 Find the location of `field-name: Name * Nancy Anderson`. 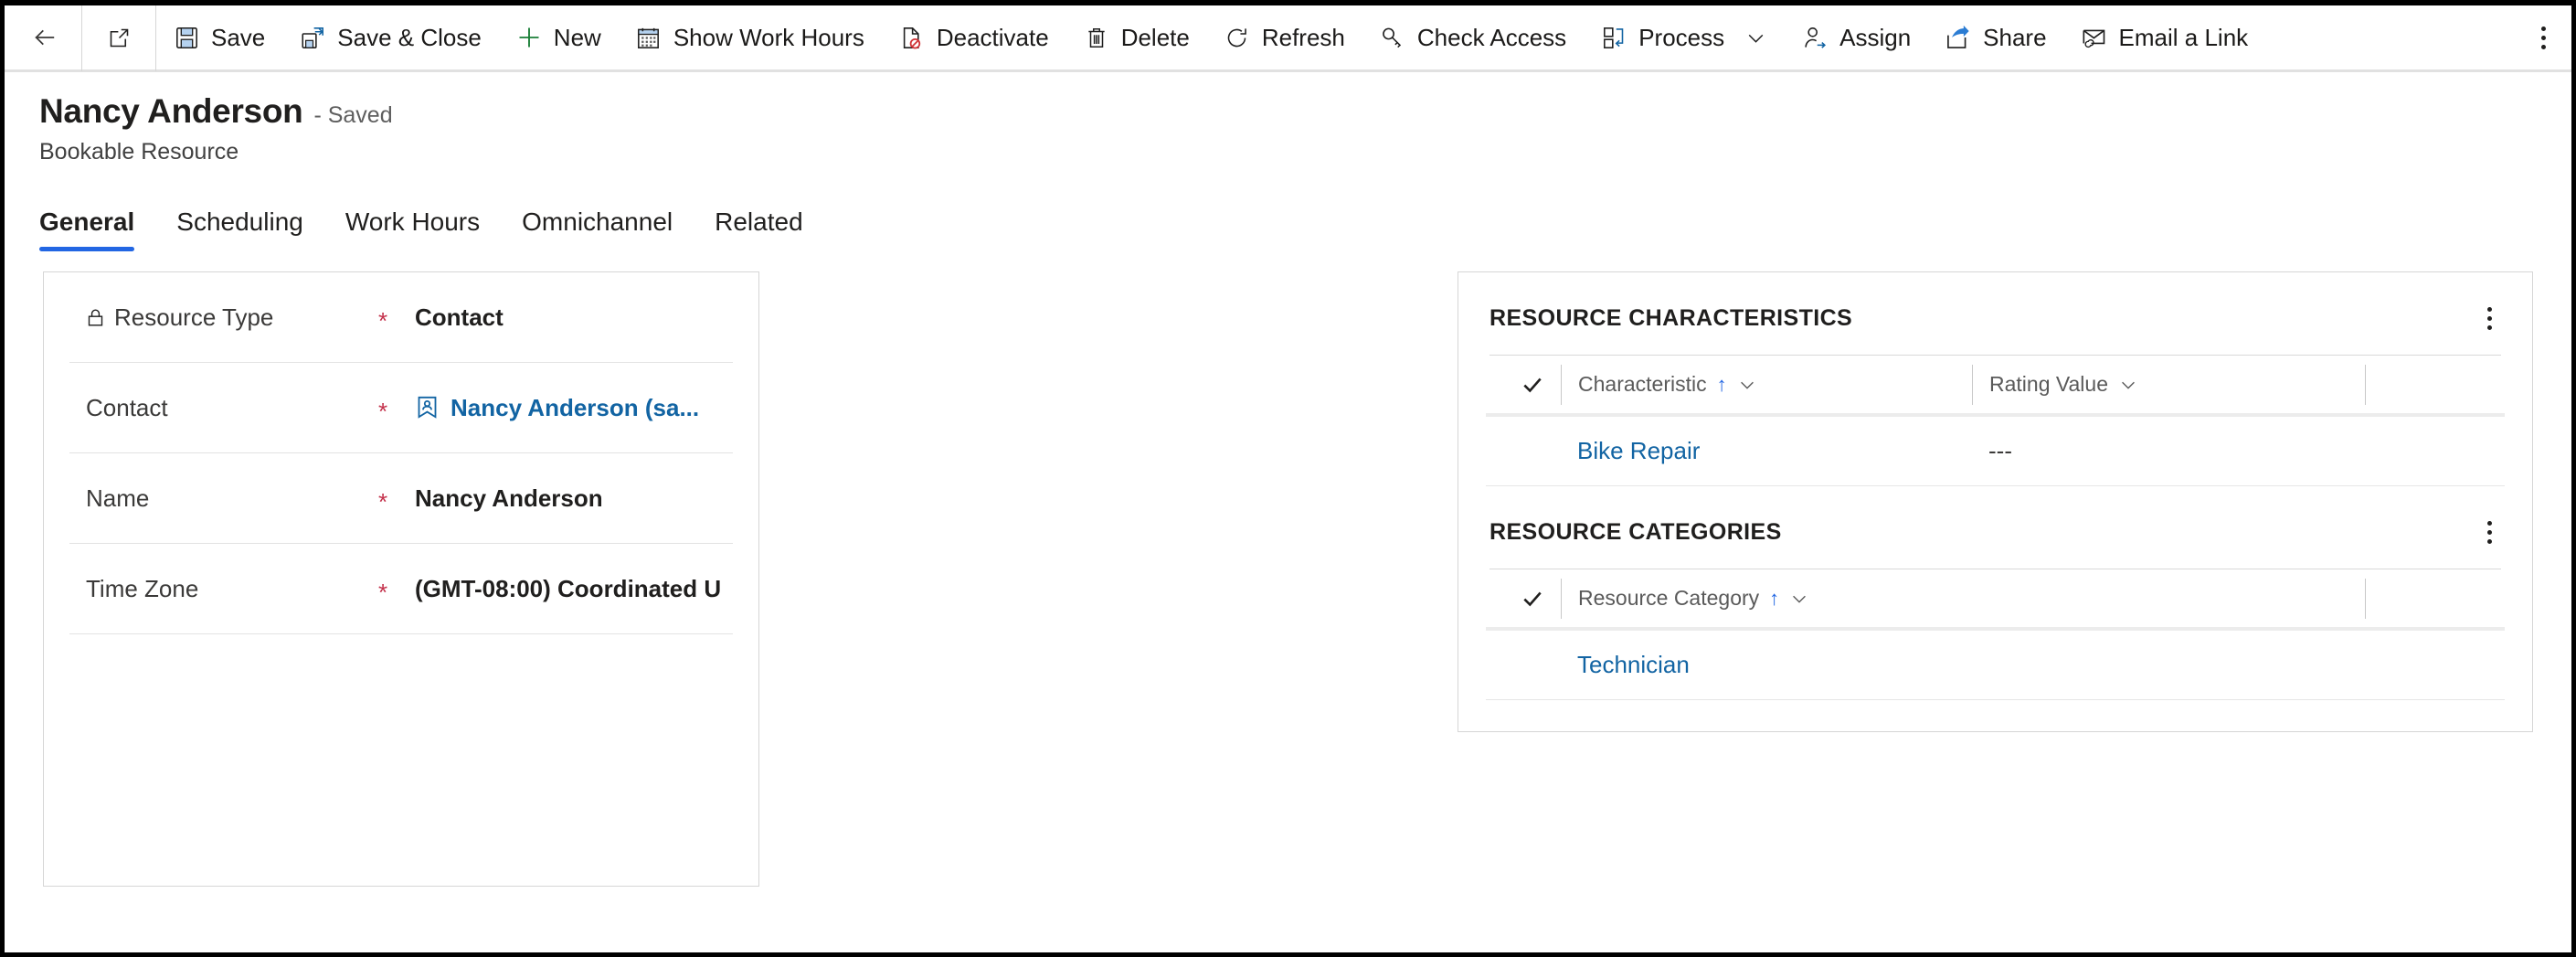

field-name: Name * Nancy Anderson is located at coordinates (401, 498).